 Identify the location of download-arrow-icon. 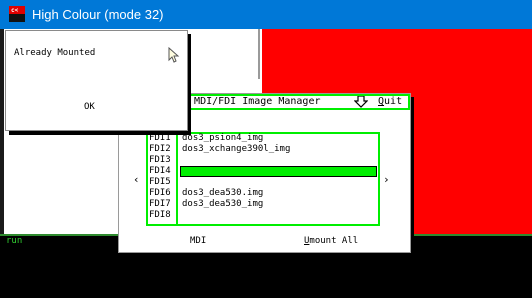
(361, 102).